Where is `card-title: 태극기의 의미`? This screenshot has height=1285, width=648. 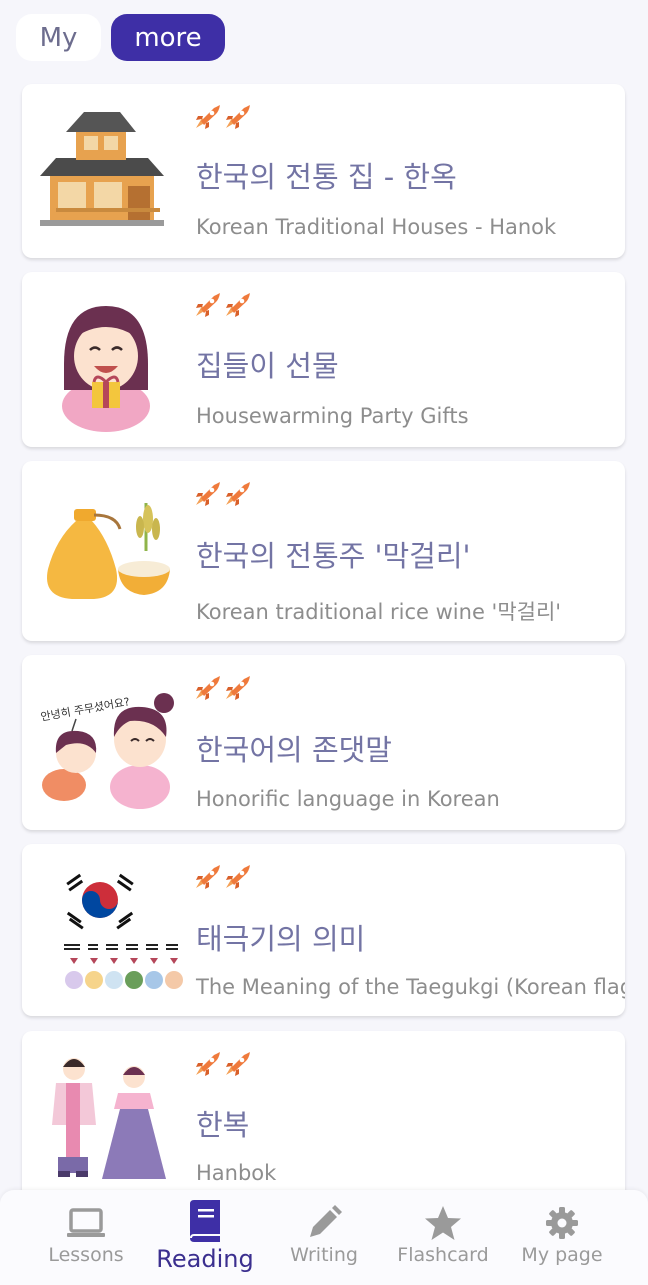 card-title: 태극기의 의미 is located at coordinates (281, 939).